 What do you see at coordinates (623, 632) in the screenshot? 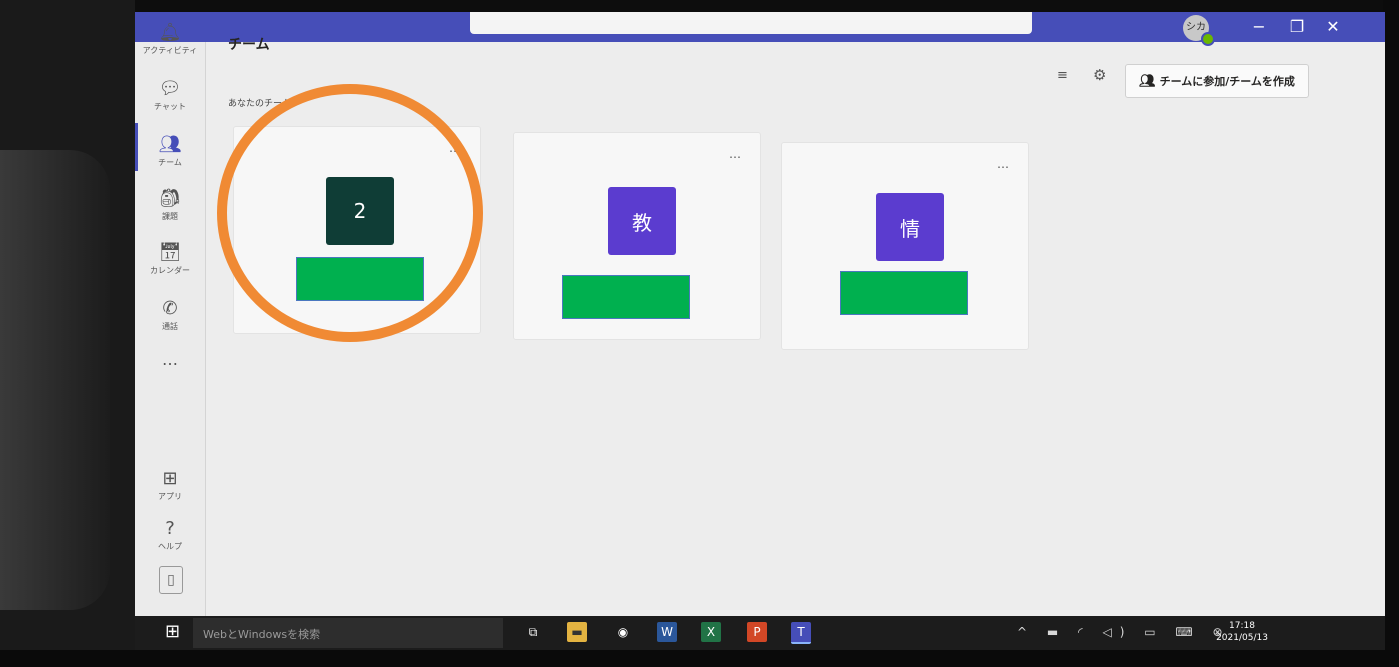
I see `camera-icon: ◉` at bounding box center [623, 632].